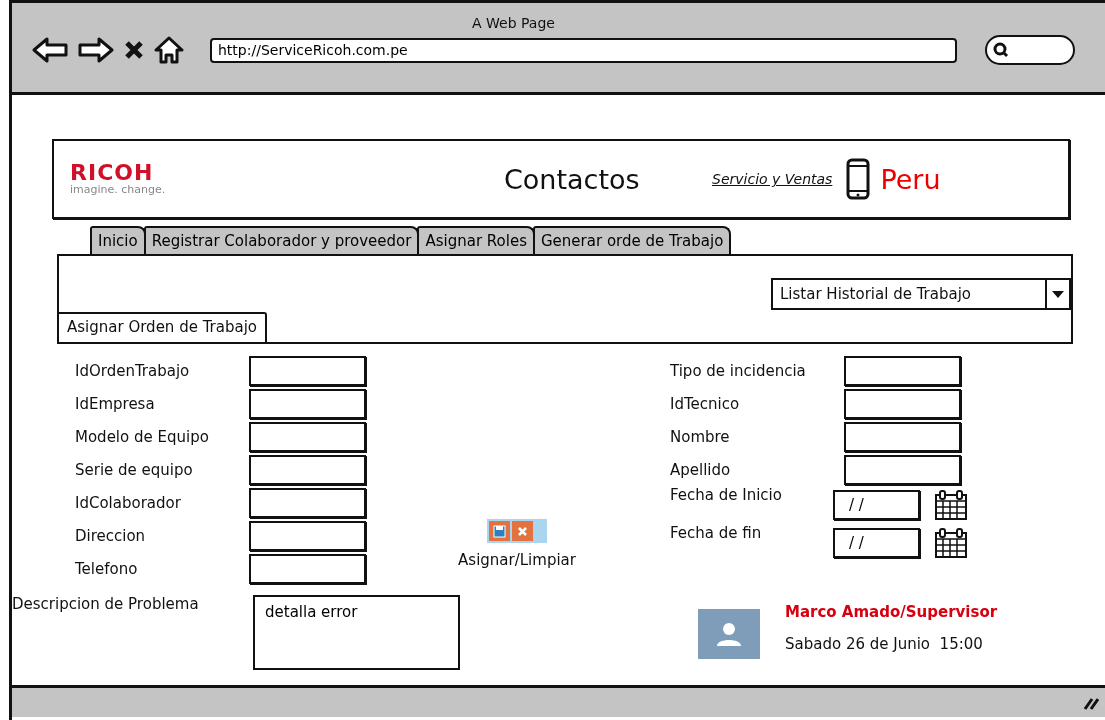  What do you see at coordinates (476, 240) in the screenshot?
I see `tab: Asignar Roles` at bounding box center [476, 240].